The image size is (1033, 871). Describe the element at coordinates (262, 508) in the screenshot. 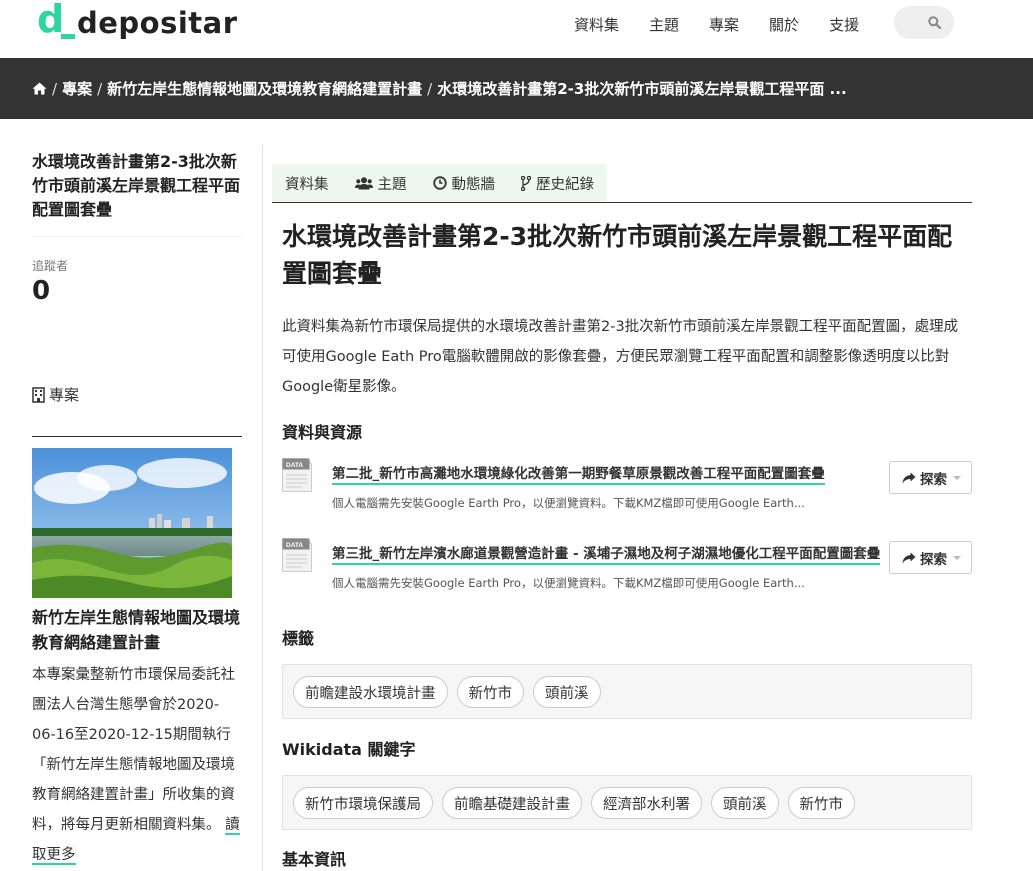

I see `sidebar-divider` at that location.